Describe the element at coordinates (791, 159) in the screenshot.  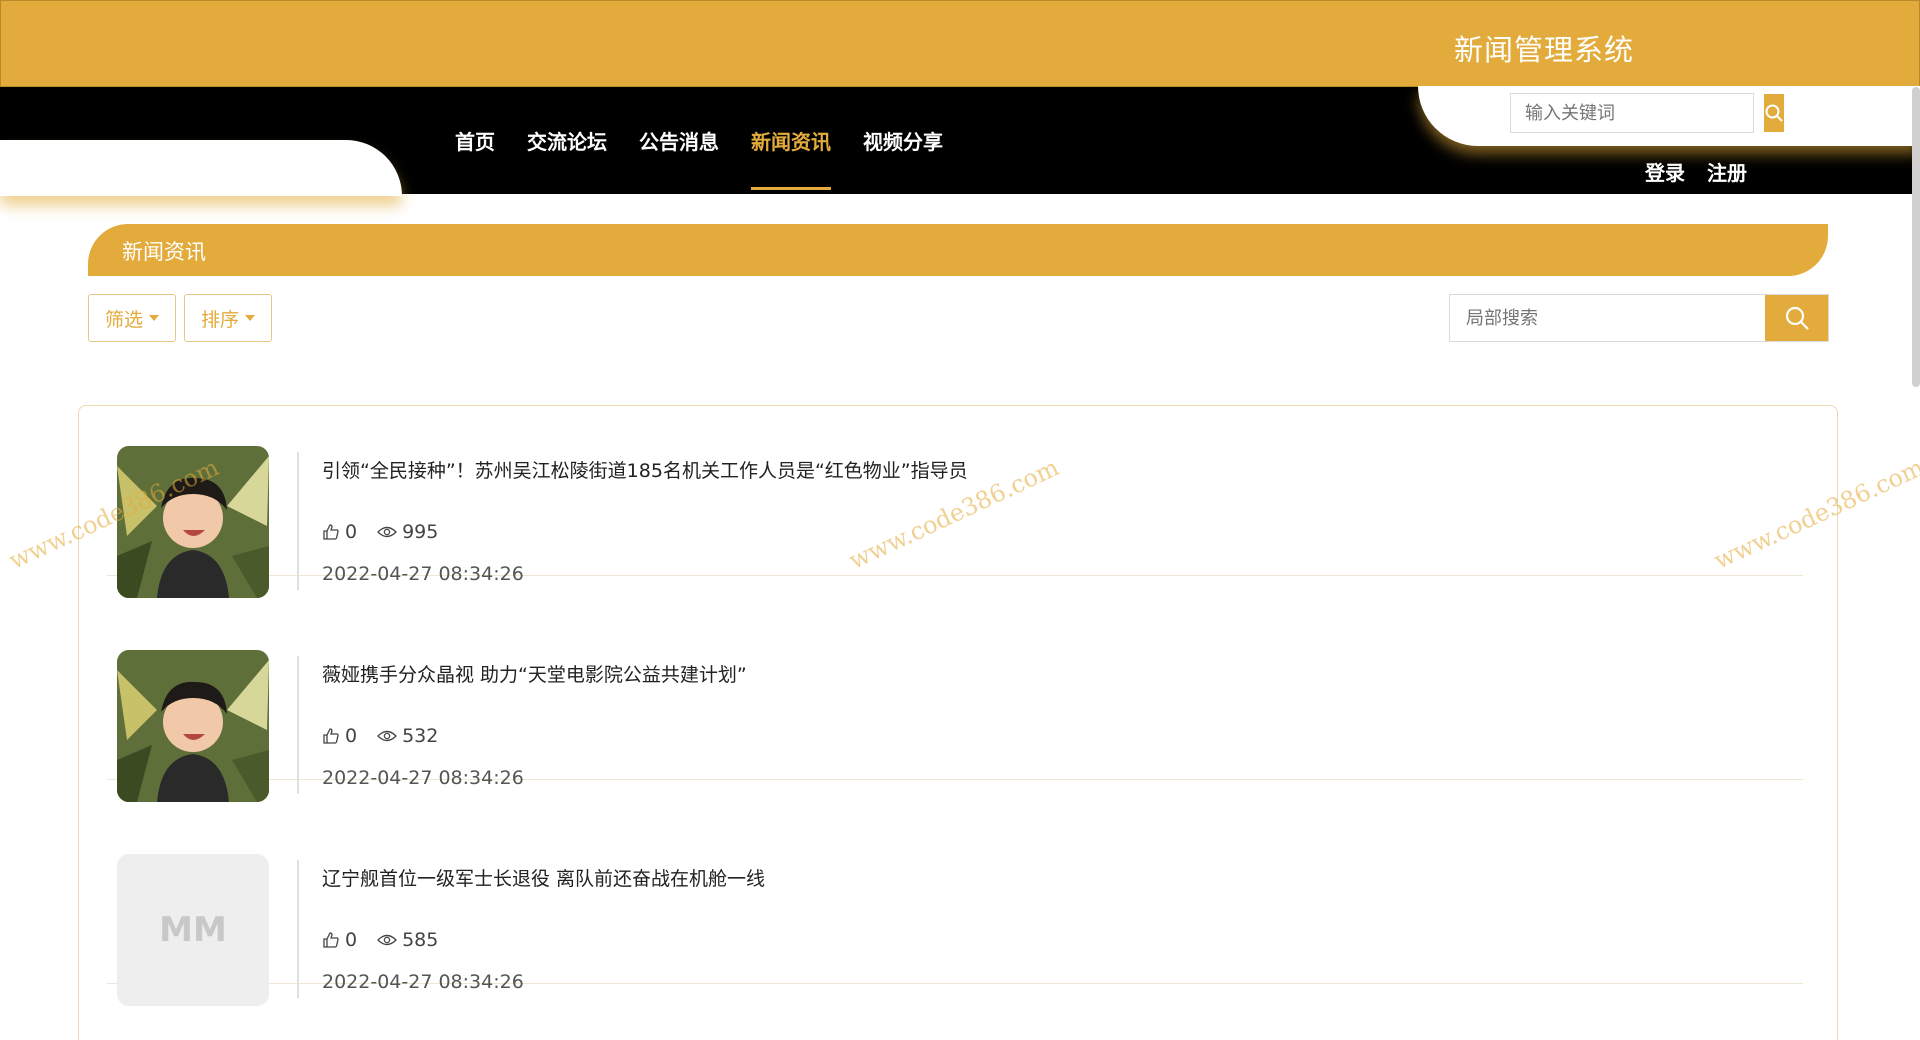
I see `nav-item-news: 新闻资讯` at that location.